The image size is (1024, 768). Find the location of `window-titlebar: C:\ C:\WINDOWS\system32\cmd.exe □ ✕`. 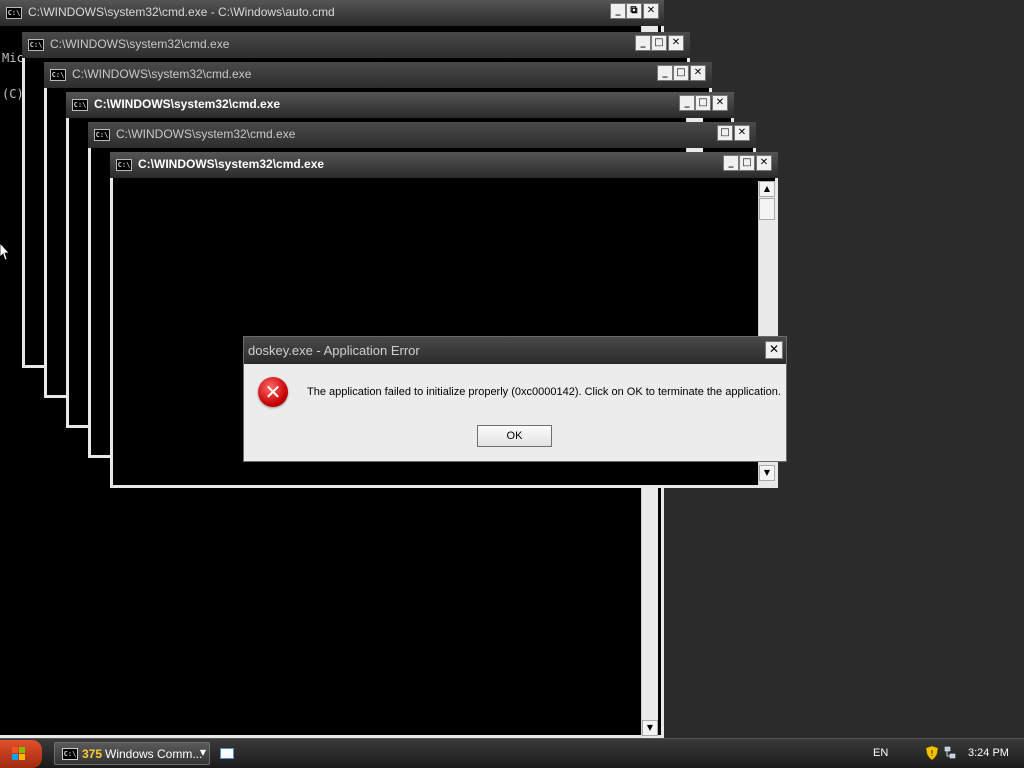

window-titlebar: C:\ C:\WINDOWS\system32\cmd.exe □ ✕ is located at coordinates (422, 135).